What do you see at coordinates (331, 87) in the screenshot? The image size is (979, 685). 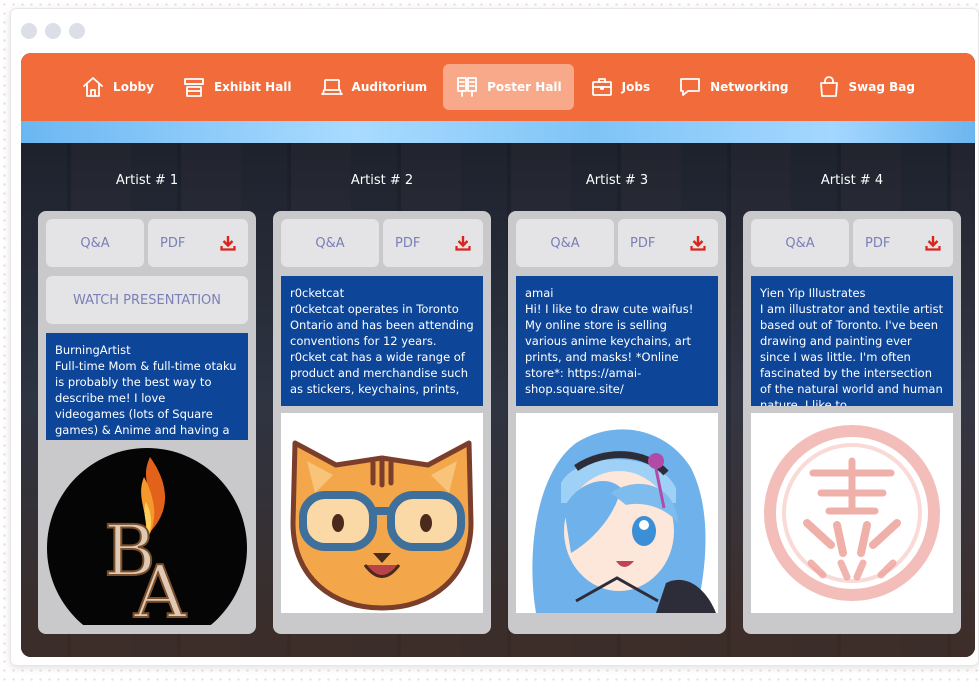 I see `laptop-icon` at bounding box center [331, 87].